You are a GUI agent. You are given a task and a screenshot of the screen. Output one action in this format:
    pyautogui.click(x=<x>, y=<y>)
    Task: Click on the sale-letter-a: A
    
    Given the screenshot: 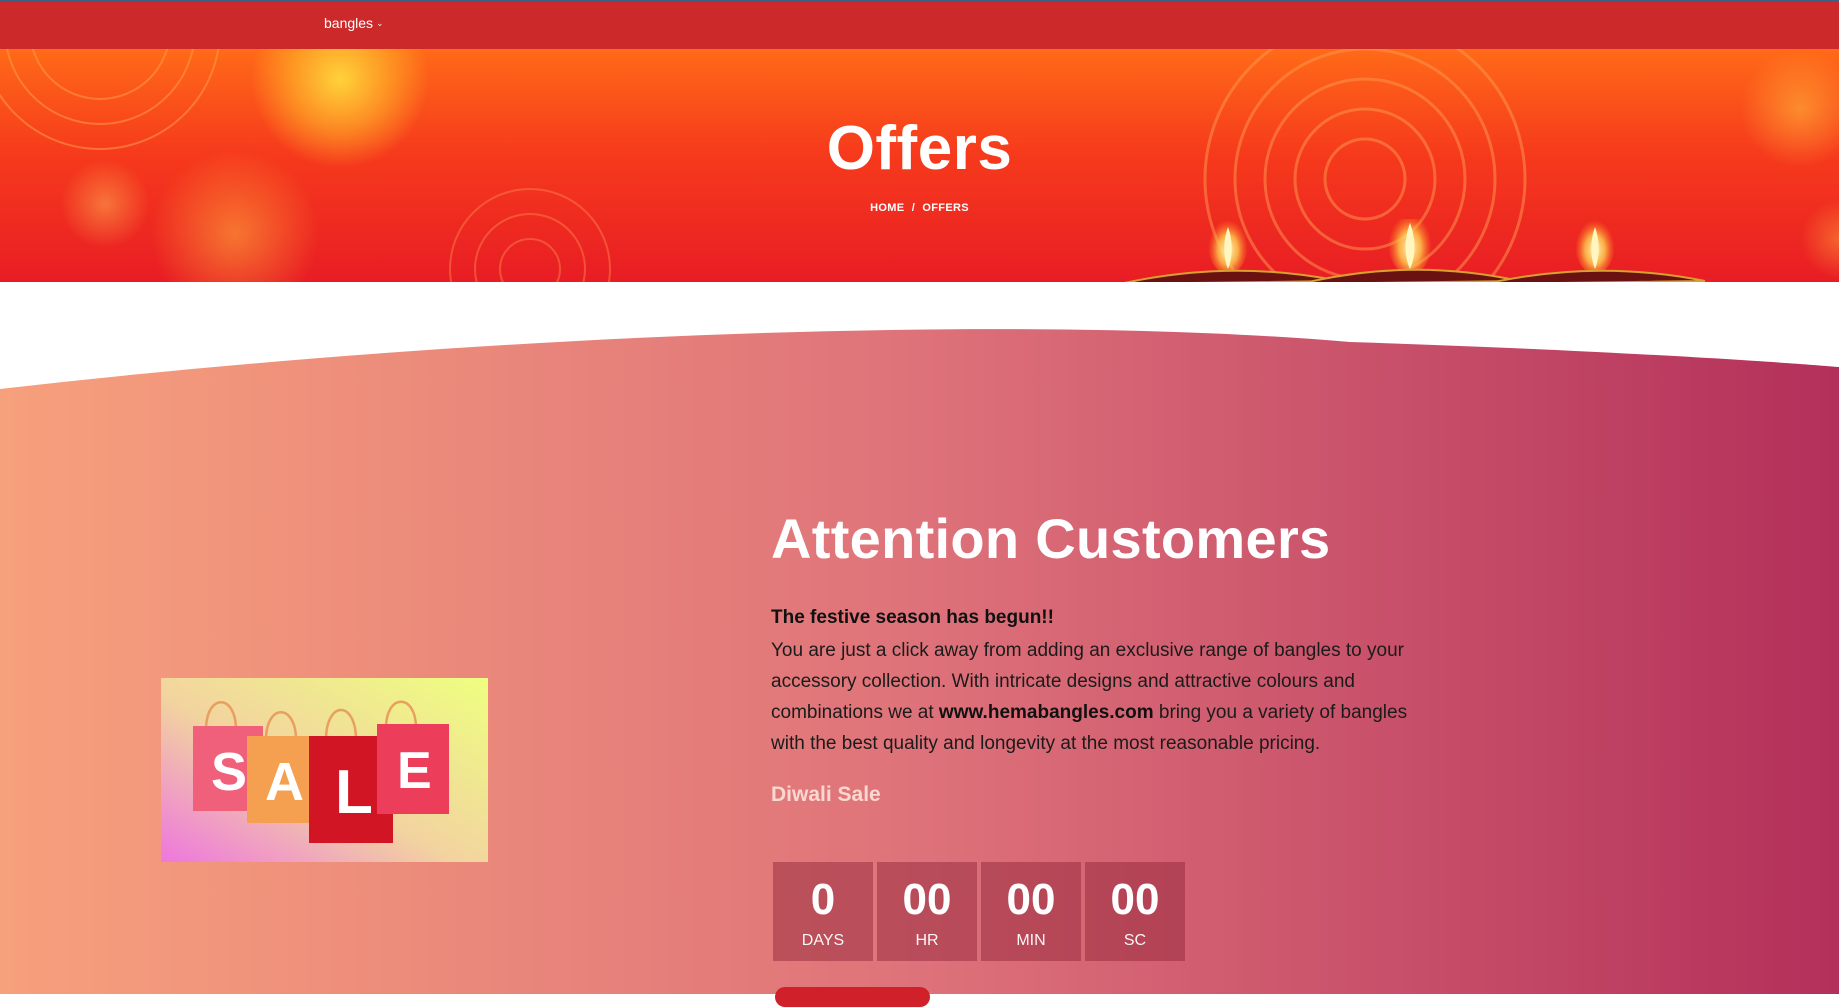 What is the action you would take?
    pyautogui.click(x=284, y=782)
    